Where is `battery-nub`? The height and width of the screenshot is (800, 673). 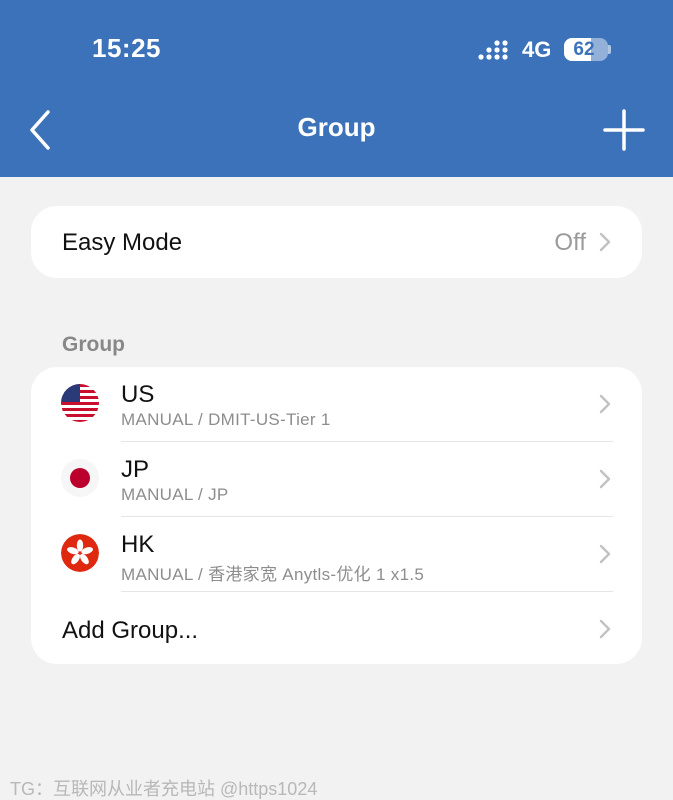 battery-nub is located at coordinates (609, 49).